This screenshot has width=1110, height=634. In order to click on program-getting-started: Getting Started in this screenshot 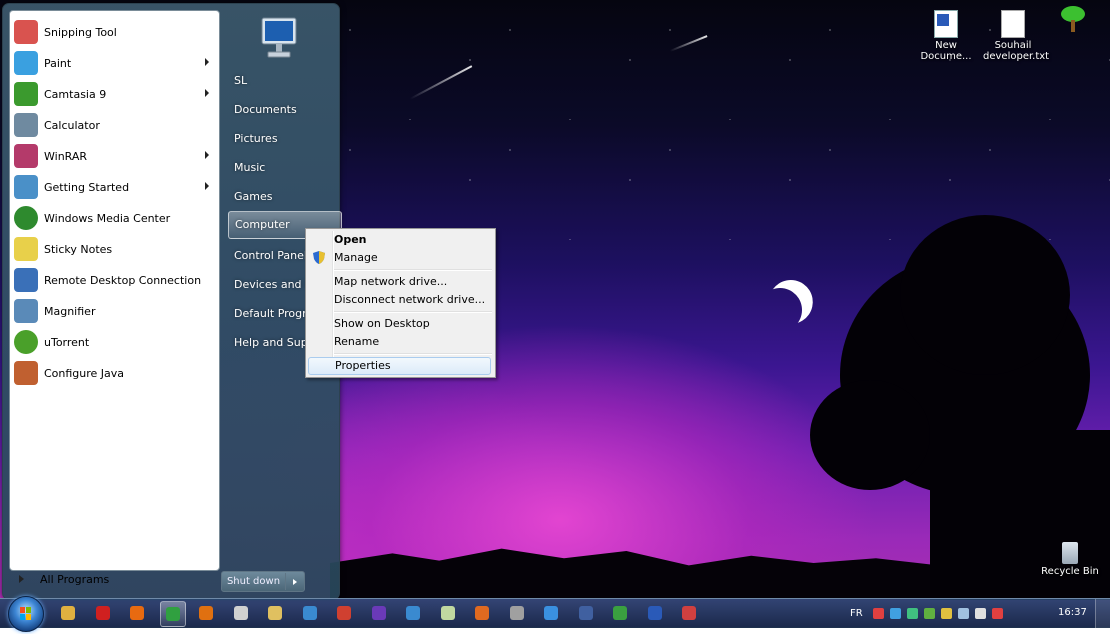, I will do `click(114, 187)`.